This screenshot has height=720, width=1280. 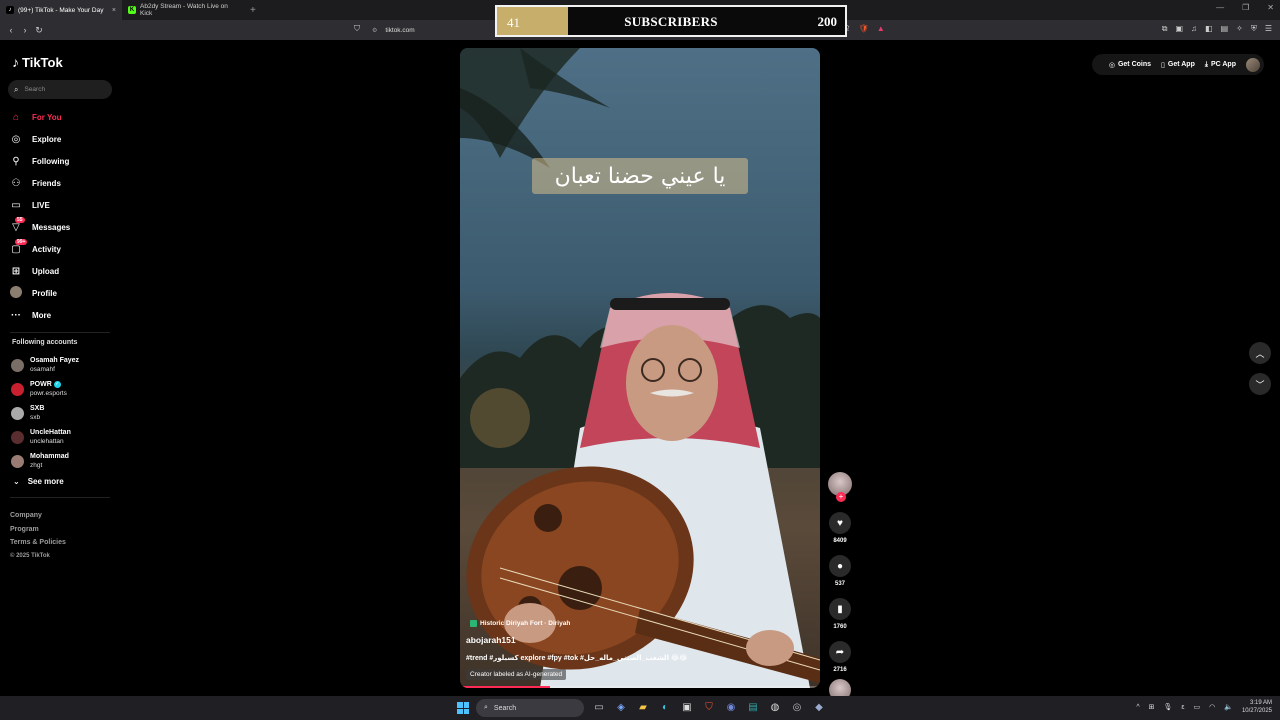 I want to click on screenshot-icon: ▣, so click(x=1179, y=29).